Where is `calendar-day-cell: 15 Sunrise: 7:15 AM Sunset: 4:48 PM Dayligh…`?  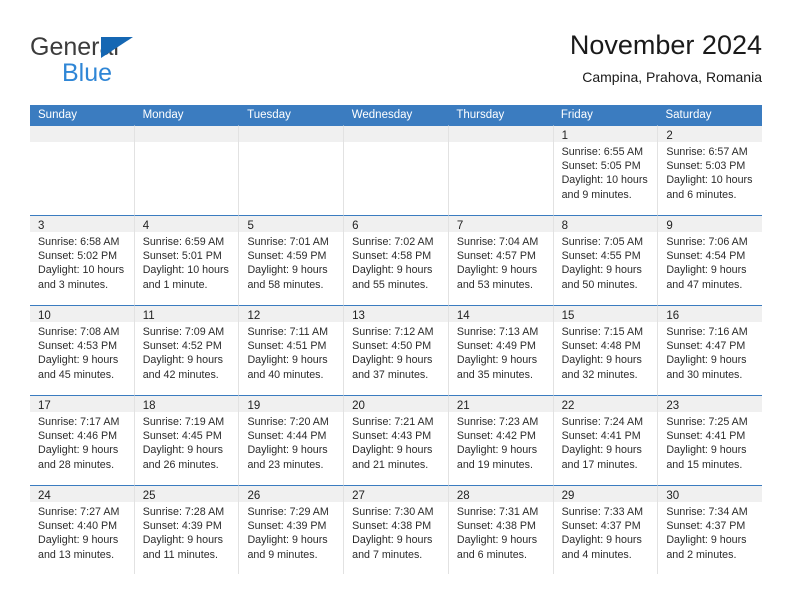 calendar-day-cell: 15 Sunrise: 7:15 AM Sunset: 4:48 PM Dayligh… is located at coordinates (606, 350).